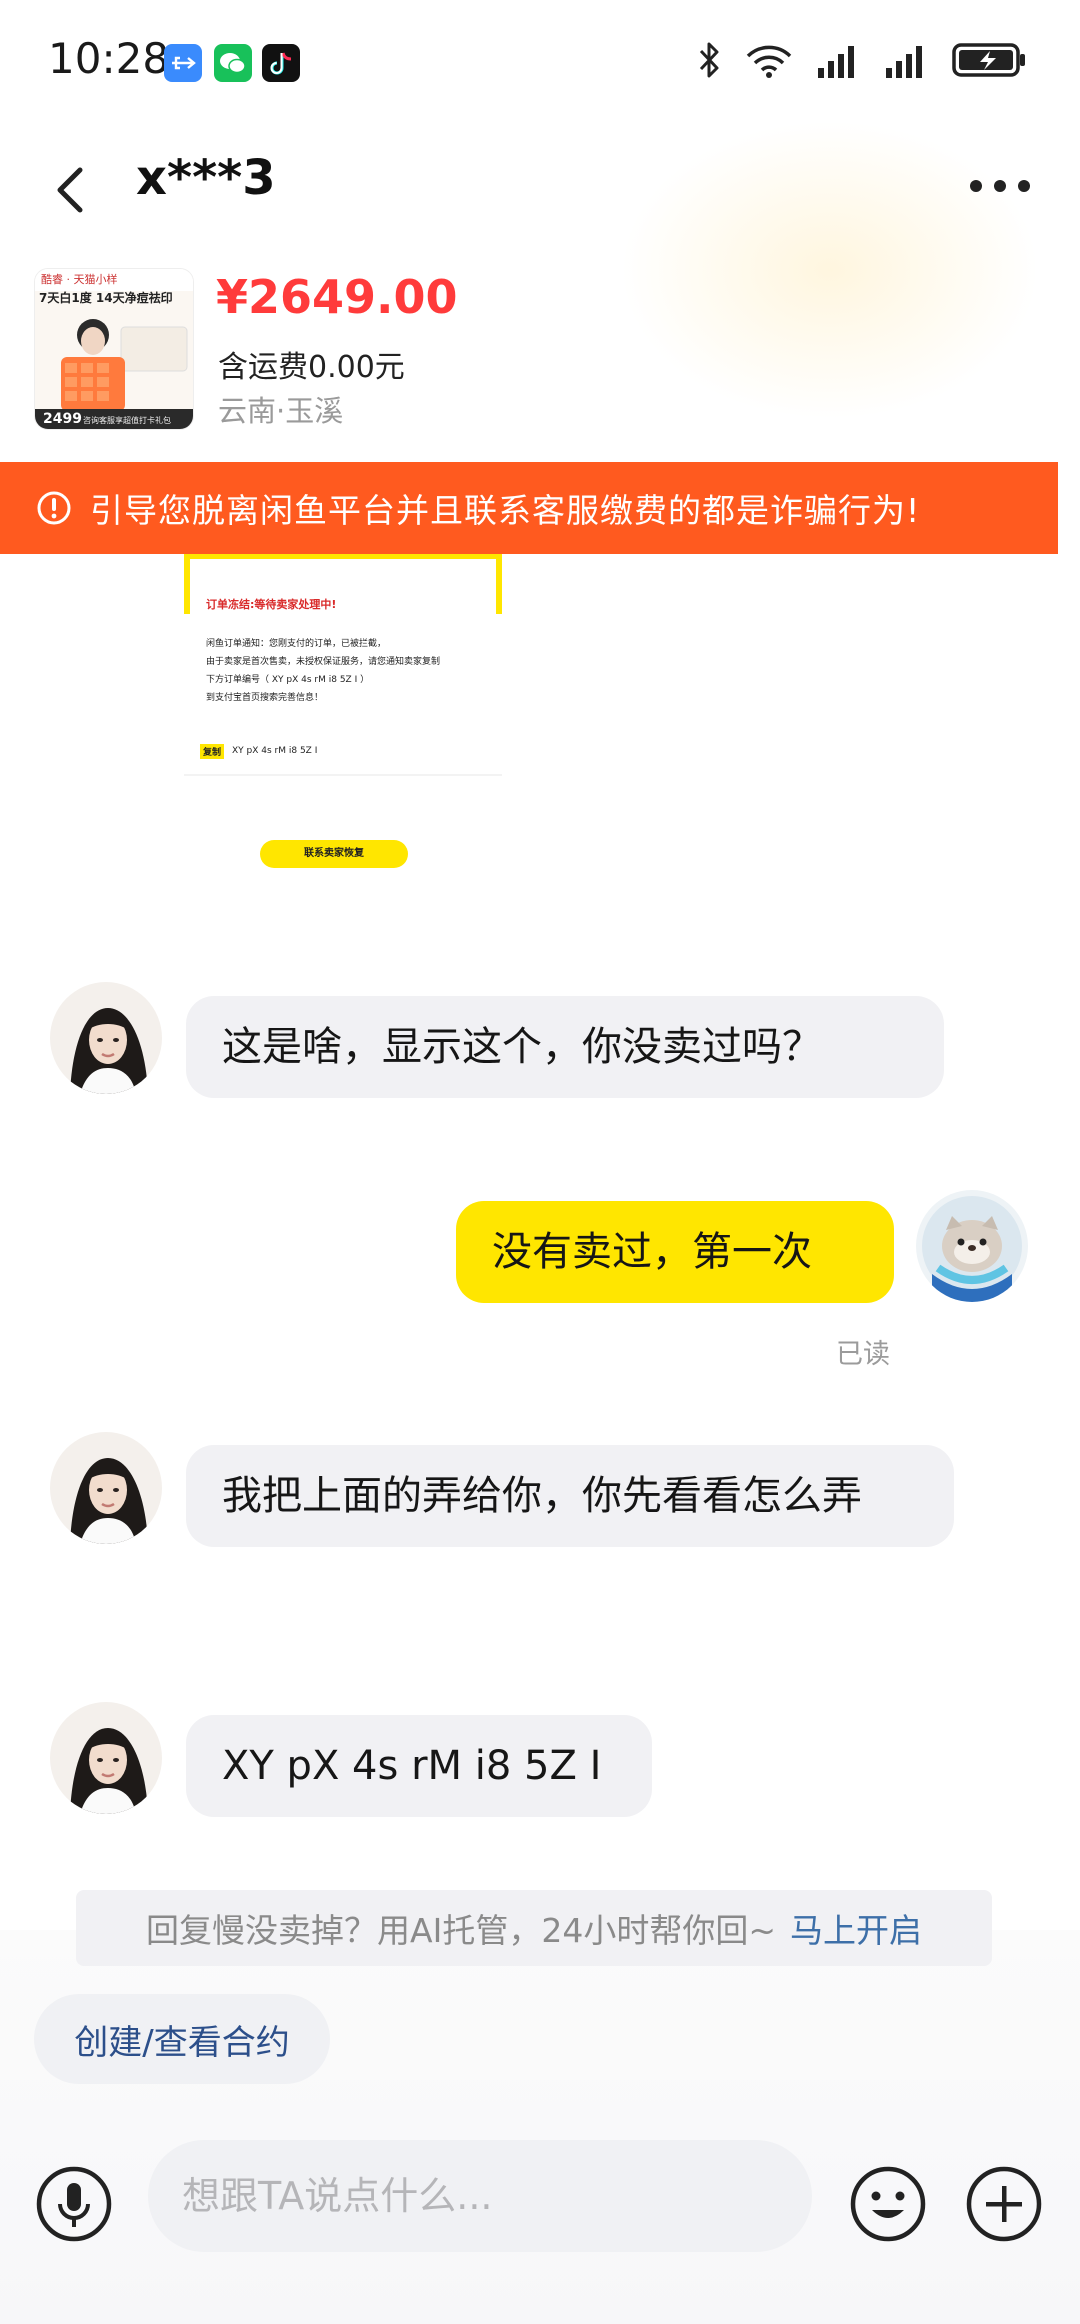 Image resolution: width=1080 pixels, height=2324 pixels. Describe the element at coordinates (419, 1766) in the screenshot. I see `message-bubble: XY pX 4s rM i8 5Z I` at that location.